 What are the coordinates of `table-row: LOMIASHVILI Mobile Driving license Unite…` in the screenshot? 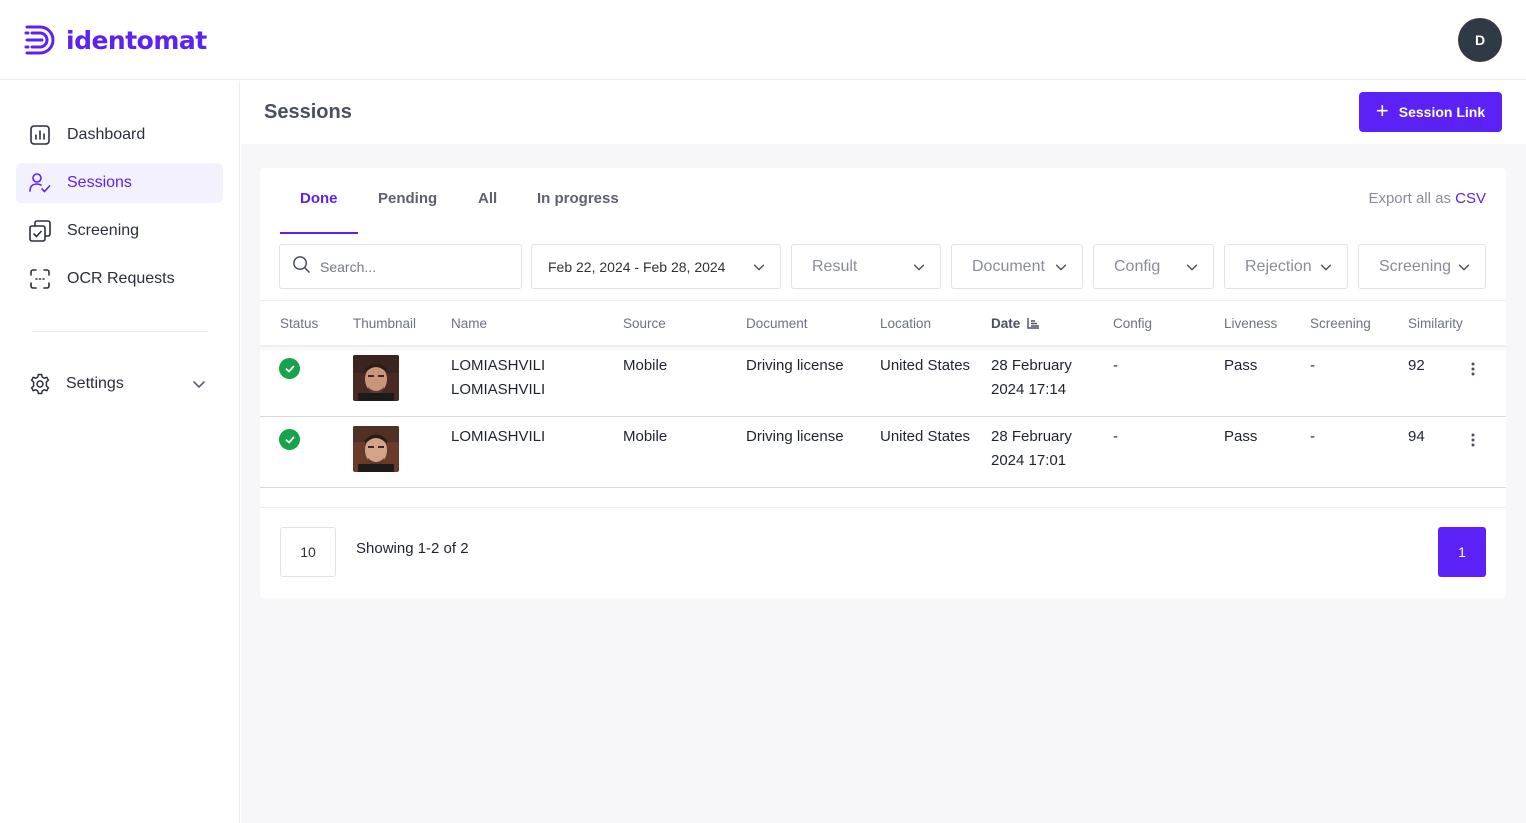 It's located at (883, 453).